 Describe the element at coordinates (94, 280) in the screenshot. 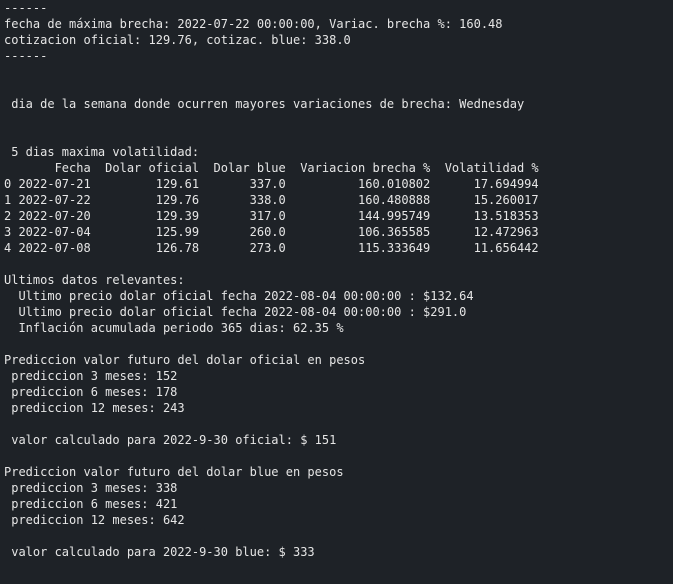

I see `relevant-data-heading: Ultimos datos relevantes:` at that location.